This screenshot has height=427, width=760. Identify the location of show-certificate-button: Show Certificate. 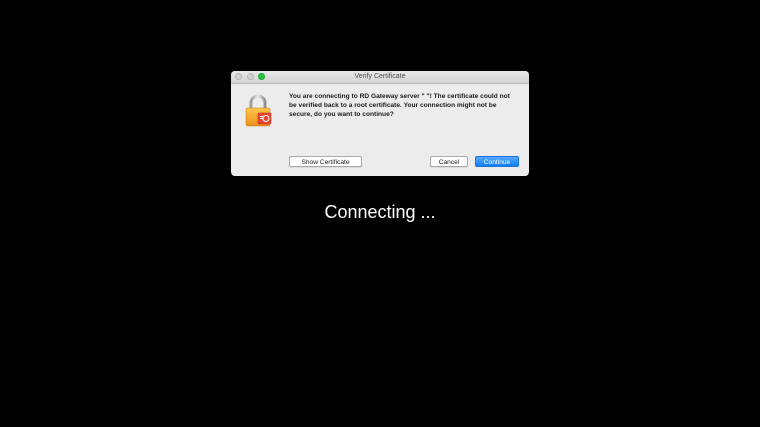
(325, 161).